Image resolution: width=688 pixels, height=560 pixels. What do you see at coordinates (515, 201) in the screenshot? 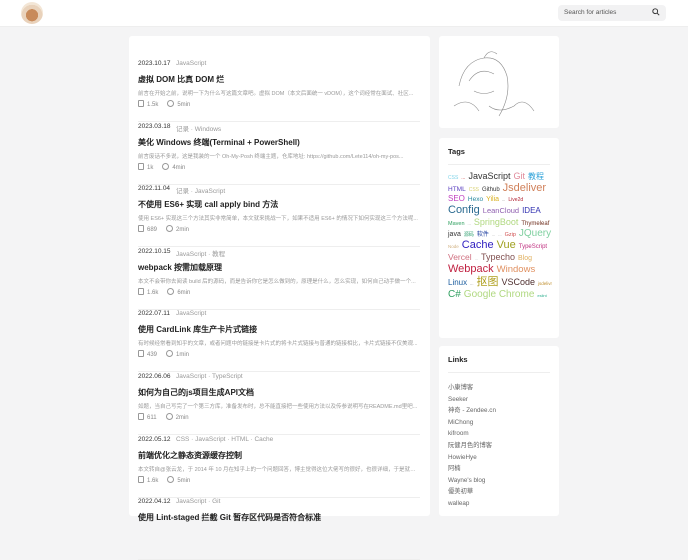
I see `tag-link: Live2d` at bounding box center [515, 201].